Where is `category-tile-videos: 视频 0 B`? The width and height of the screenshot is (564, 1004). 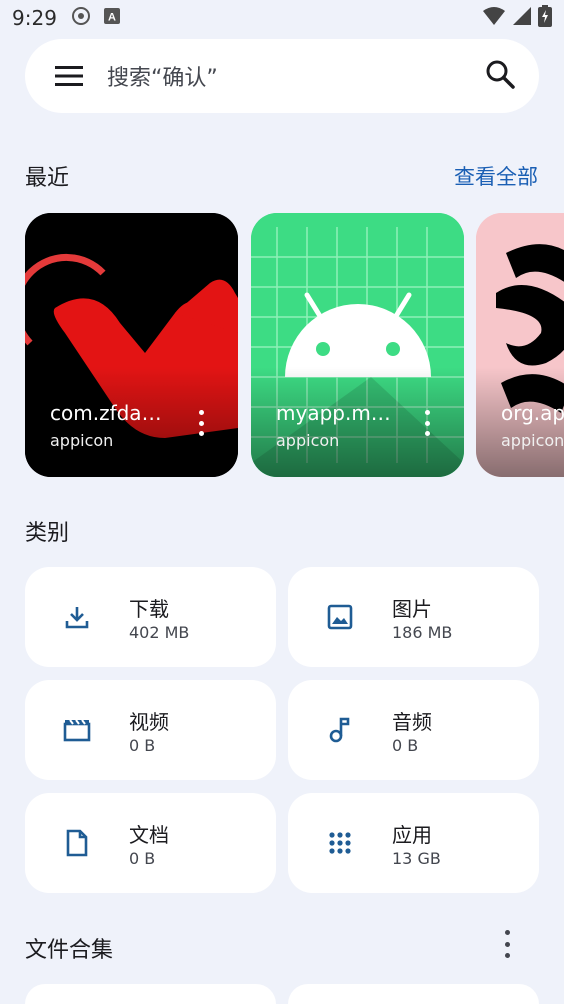
category-tile-videos: 视频 0 B is located at coordinates (150, 730).